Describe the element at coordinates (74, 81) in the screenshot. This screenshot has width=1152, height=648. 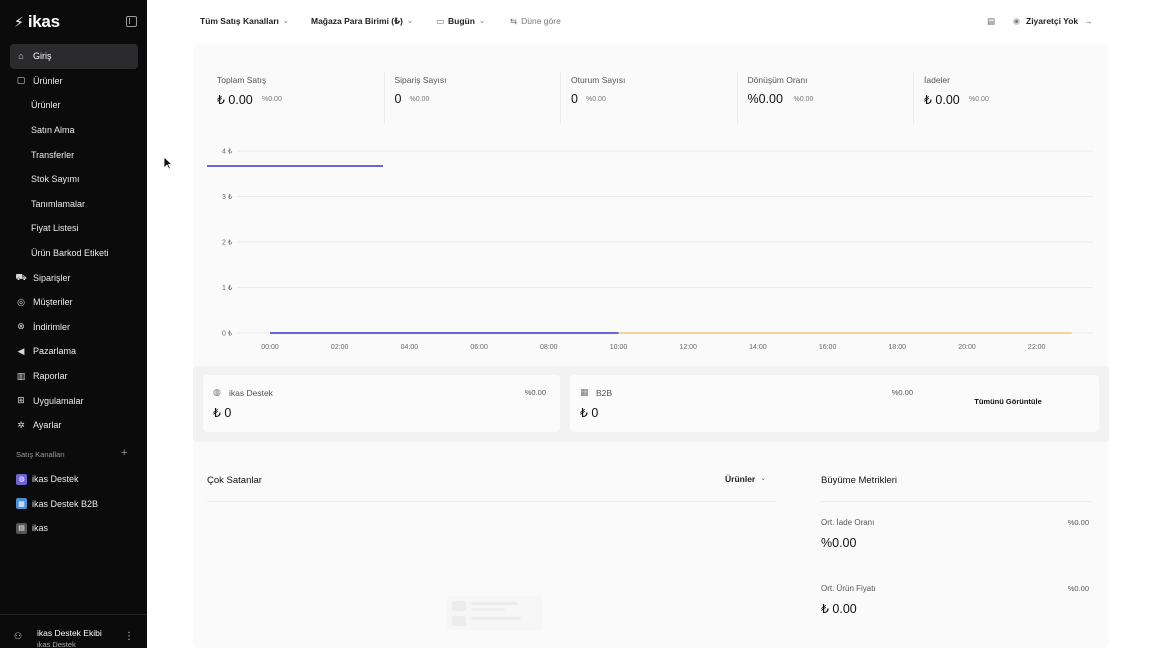
I see `sidebar-item-1: ▢ Ürünler` at that location.